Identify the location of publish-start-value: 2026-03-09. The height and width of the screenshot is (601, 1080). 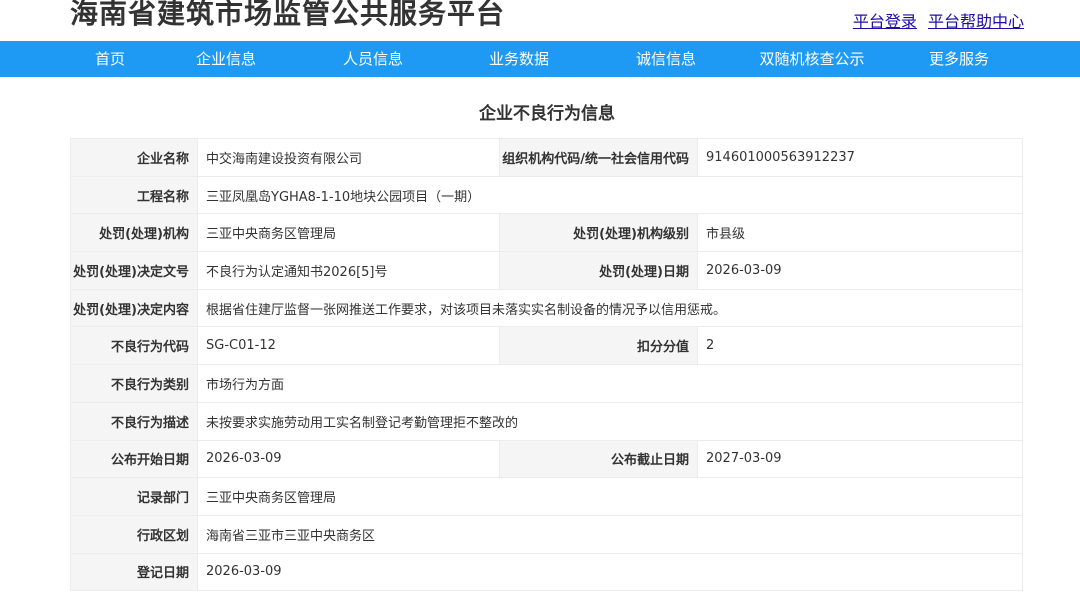
(348, 459).